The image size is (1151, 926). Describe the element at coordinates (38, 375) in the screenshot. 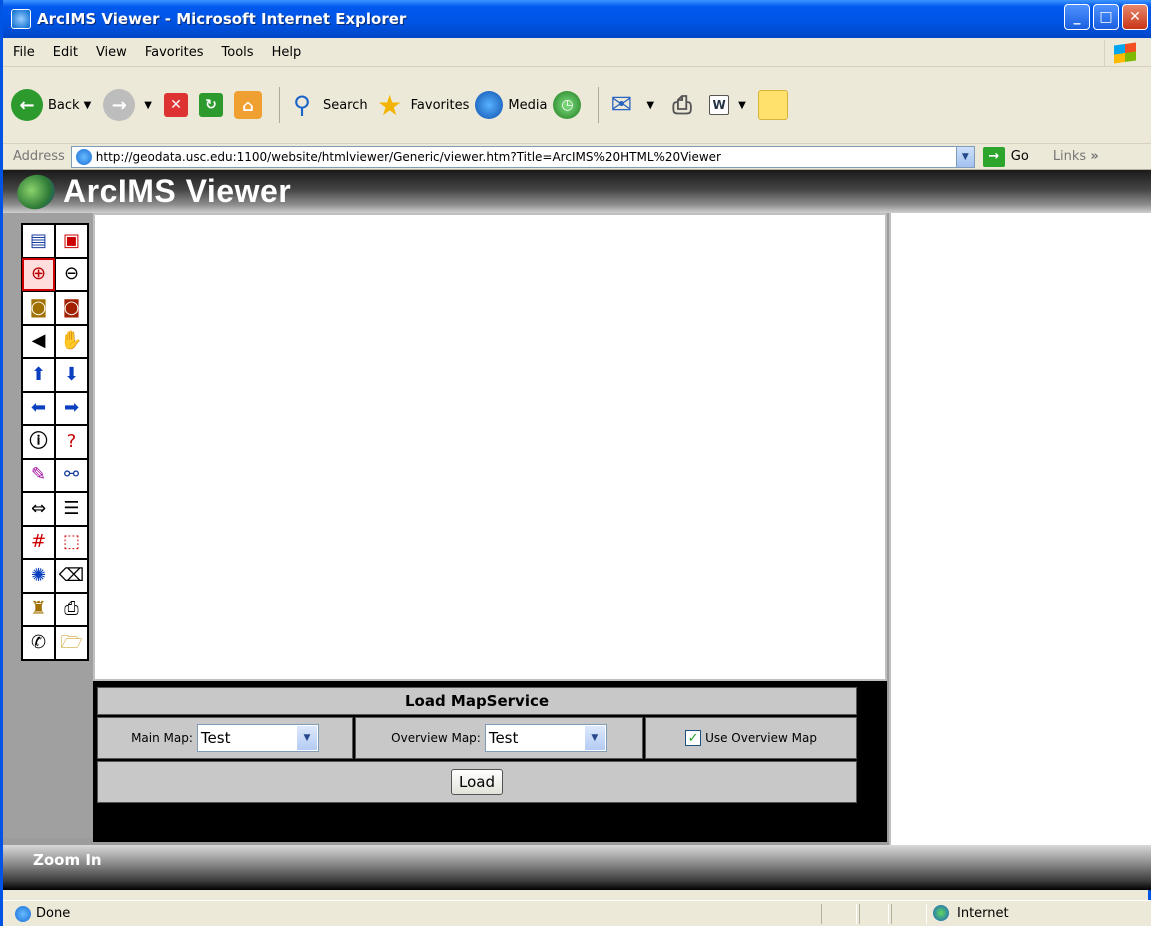

I see `pan-north-icon: ⬆` at that location.